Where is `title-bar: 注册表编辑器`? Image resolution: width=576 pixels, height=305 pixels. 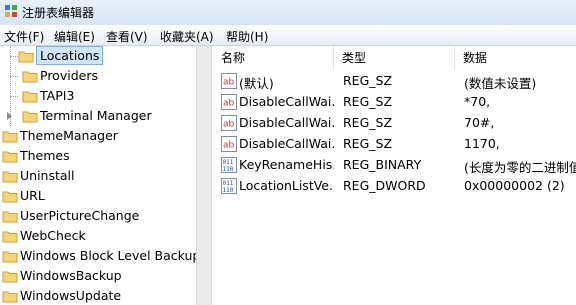 title-bar: 注册表编辑器 is located at coordinates (288, 12).